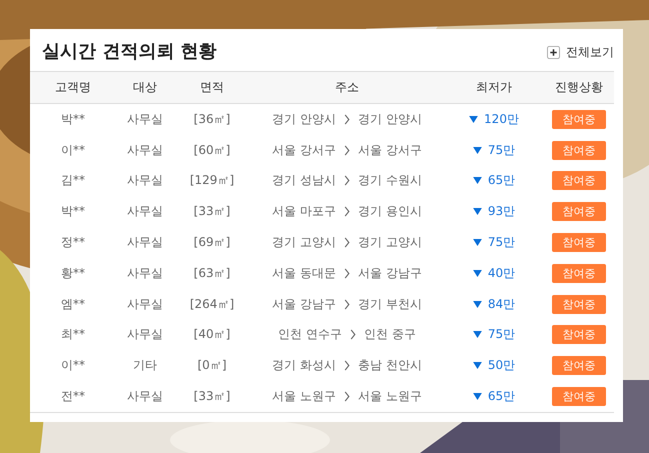 The image size is (649, 453). What do you see at coordinates (579, 87) in the screenshot?
I see `column-header: 진행상황` at bounding box center [579, 87].